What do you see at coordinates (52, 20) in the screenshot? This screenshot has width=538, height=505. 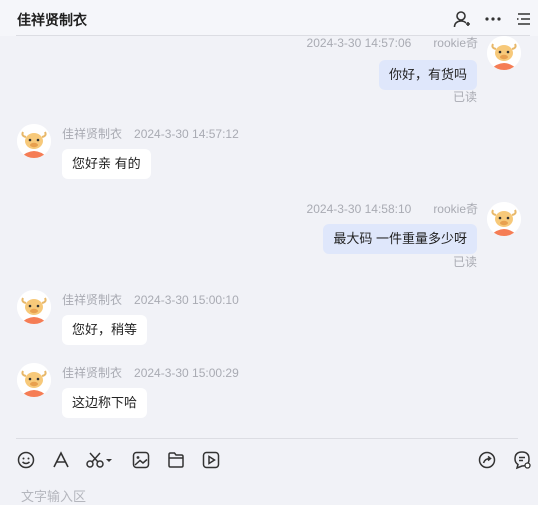 I see `chat-title: 佳祥贤制衣` at bounding box center [52, 20].